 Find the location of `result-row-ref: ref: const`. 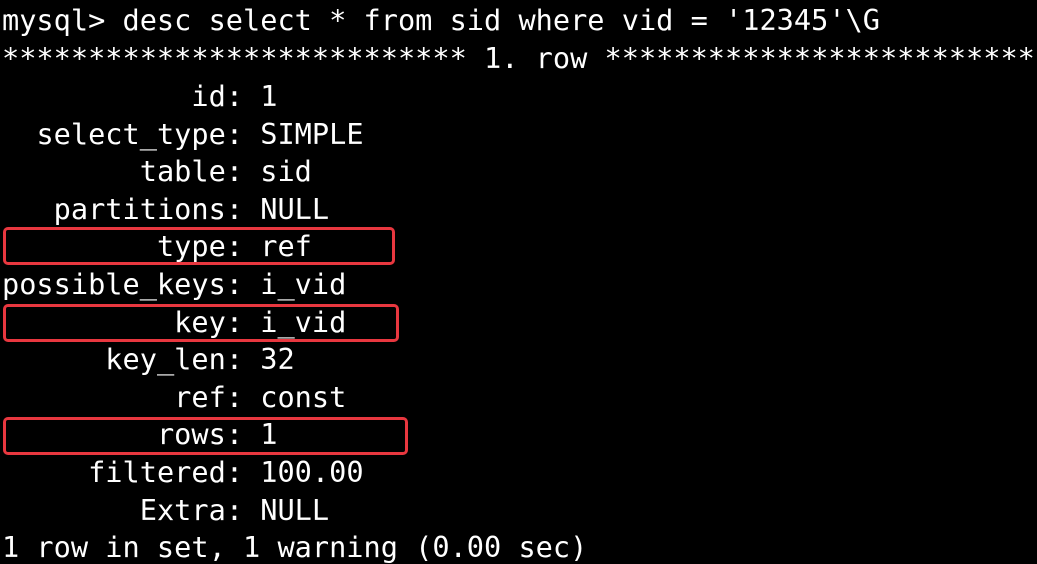

result-row-ref: ref: const is located at coordinates (174, 397).